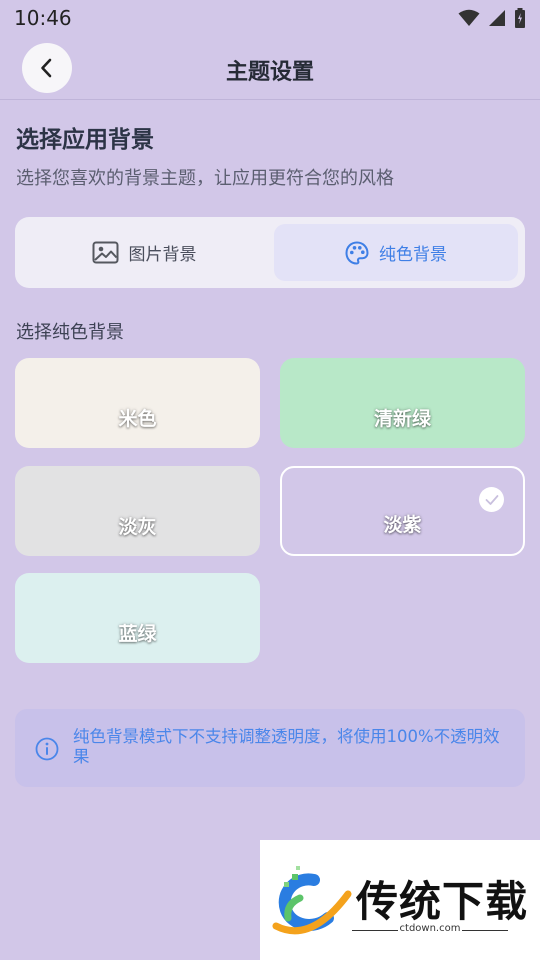  I want to click on watermark: 传统下载 ctdown.com, so click(400, 900).